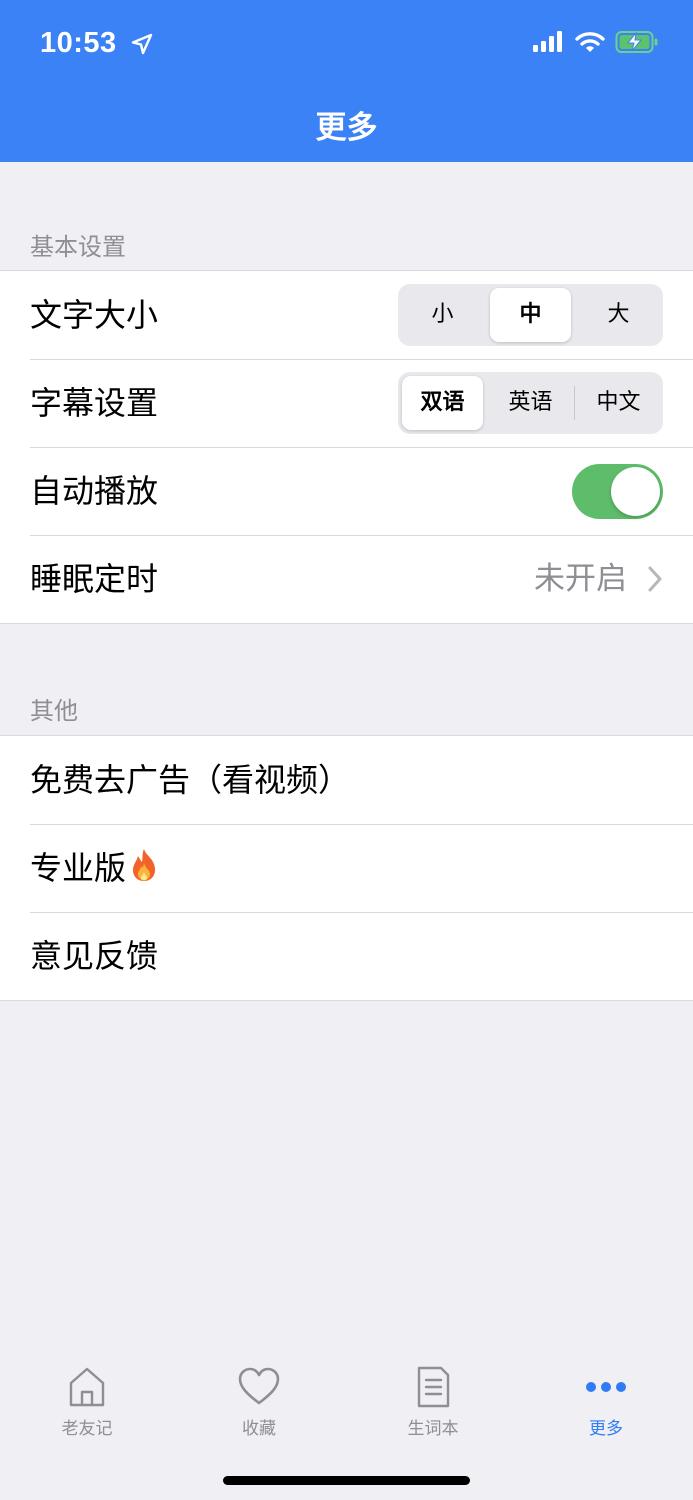  I want to click on fire-icon, so click(144, 865).